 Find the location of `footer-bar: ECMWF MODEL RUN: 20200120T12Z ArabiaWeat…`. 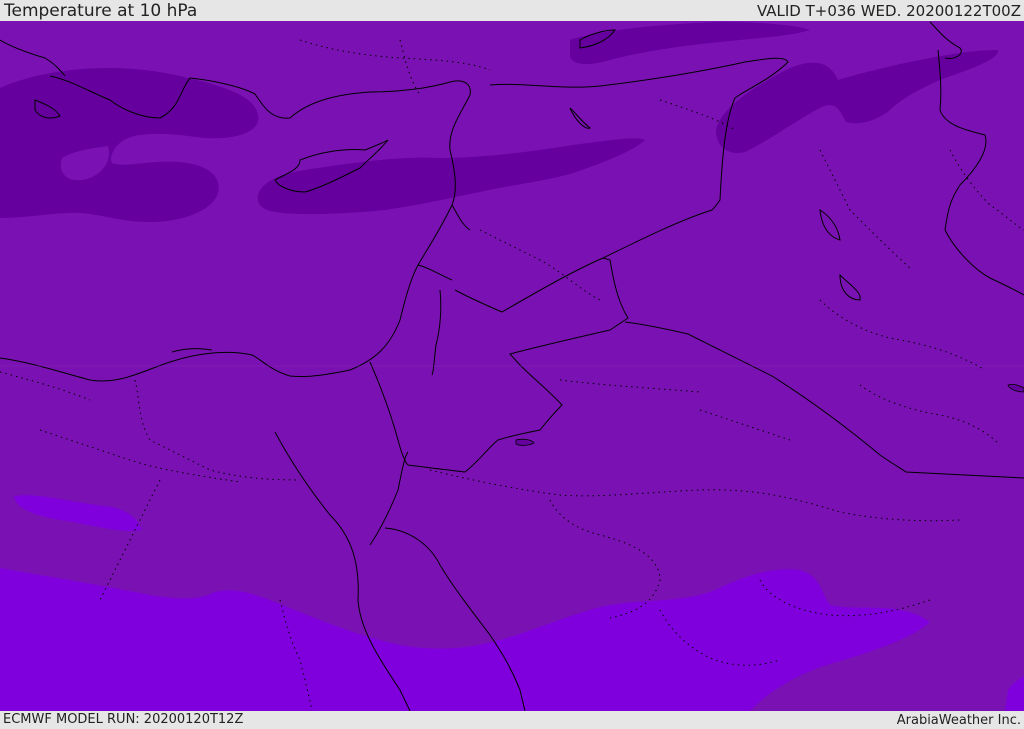

footer-bar: ECMWF MODEL RUN: 20200120T12Z ArabiaWeat… is located at coordinates (512, 720).